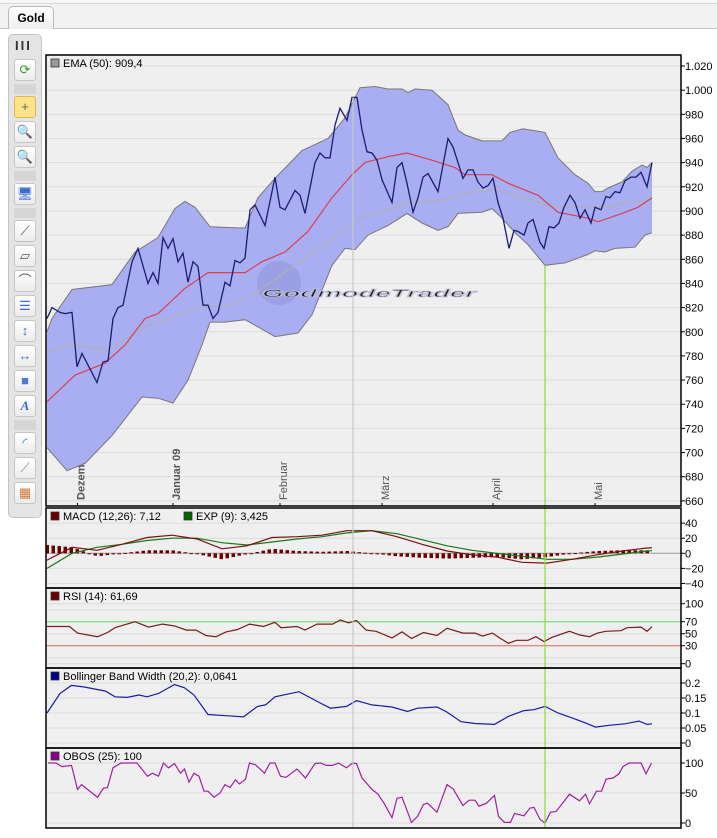  I want to click on price-ytick-label: 780, so click(694, 357).